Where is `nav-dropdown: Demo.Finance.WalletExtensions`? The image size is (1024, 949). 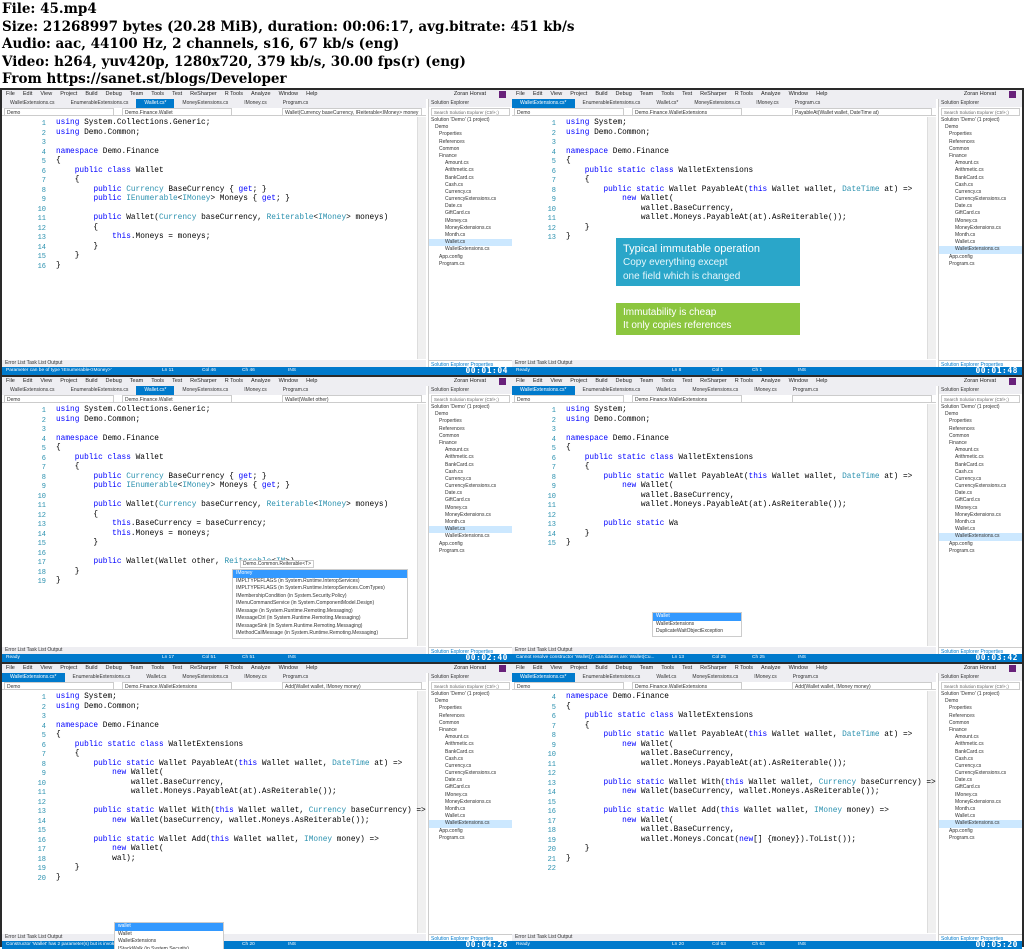
nav-dropdown: Demo.Finance.WalletExtensions is located at coordinates (687, 399).